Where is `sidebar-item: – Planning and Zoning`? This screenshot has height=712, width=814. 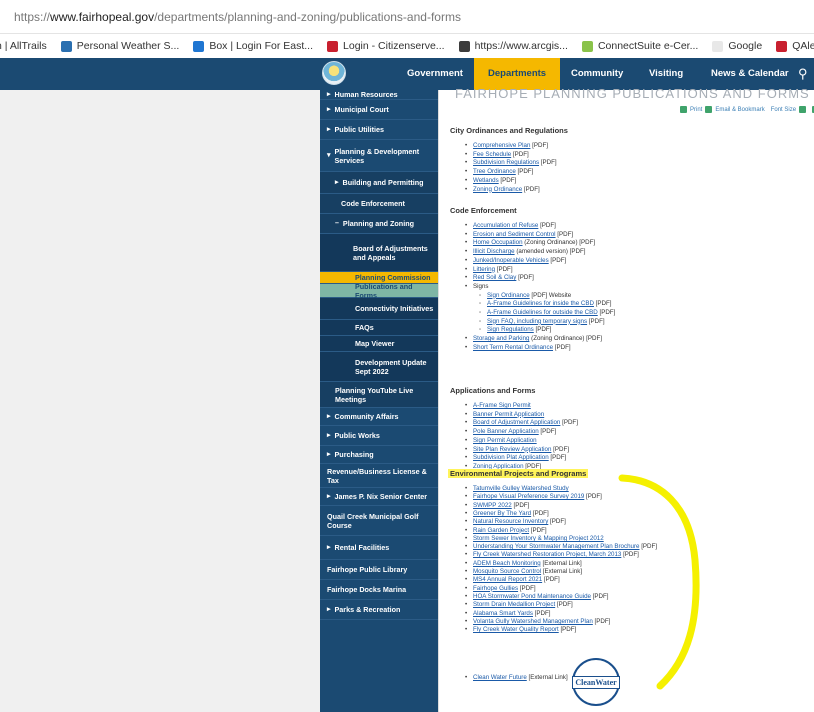 sidebar-item: – Planning and Zoning is located at coordinates (379, 224).